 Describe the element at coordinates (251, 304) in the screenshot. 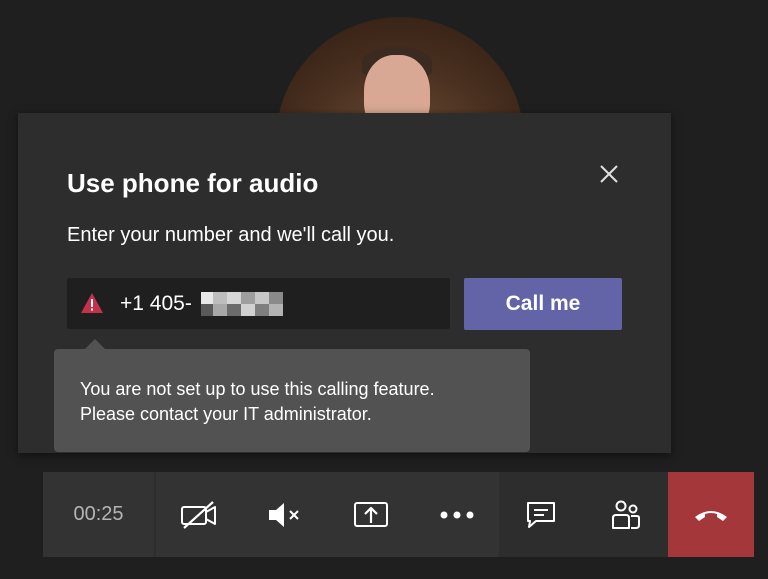

I see `redacted-digits` at that location.